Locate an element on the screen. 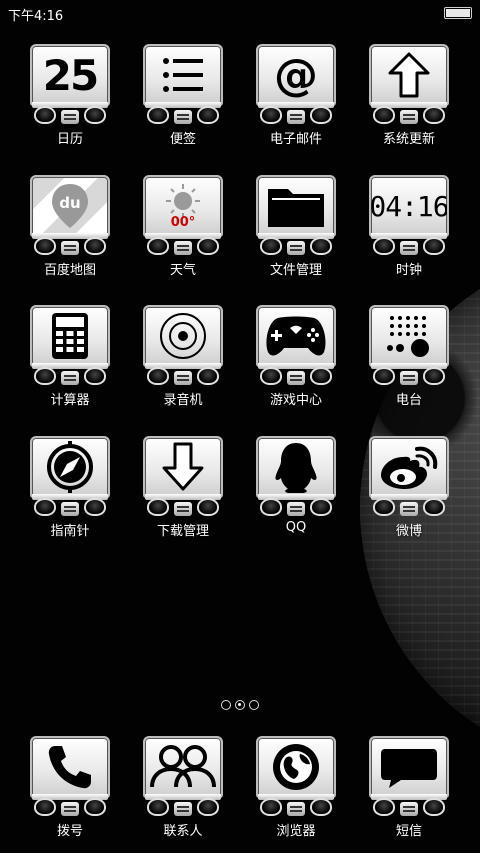 Image resolution: width=480 pixels, height=853 pixels. app-weather: 00° 天气 is located at coordinates (183, 233).